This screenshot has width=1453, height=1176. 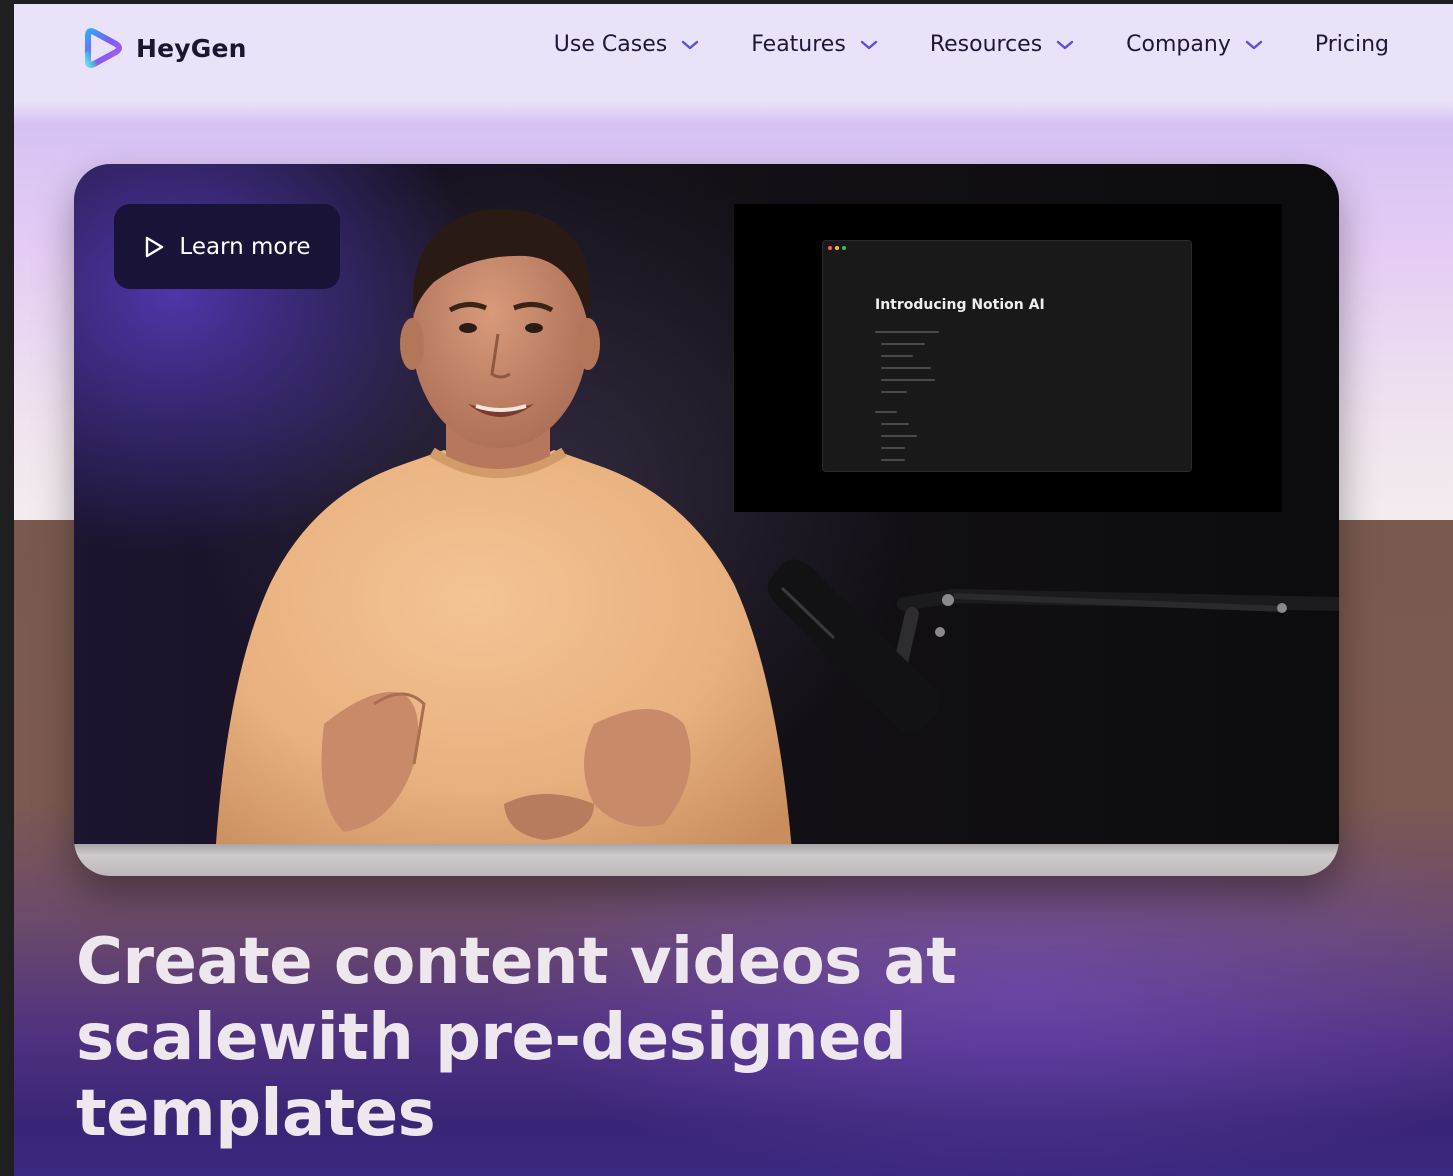 What do you see at coordinates (986, 44) in the screenshot?
I see `nav-label: Resources` at bounding box center [986, 44].